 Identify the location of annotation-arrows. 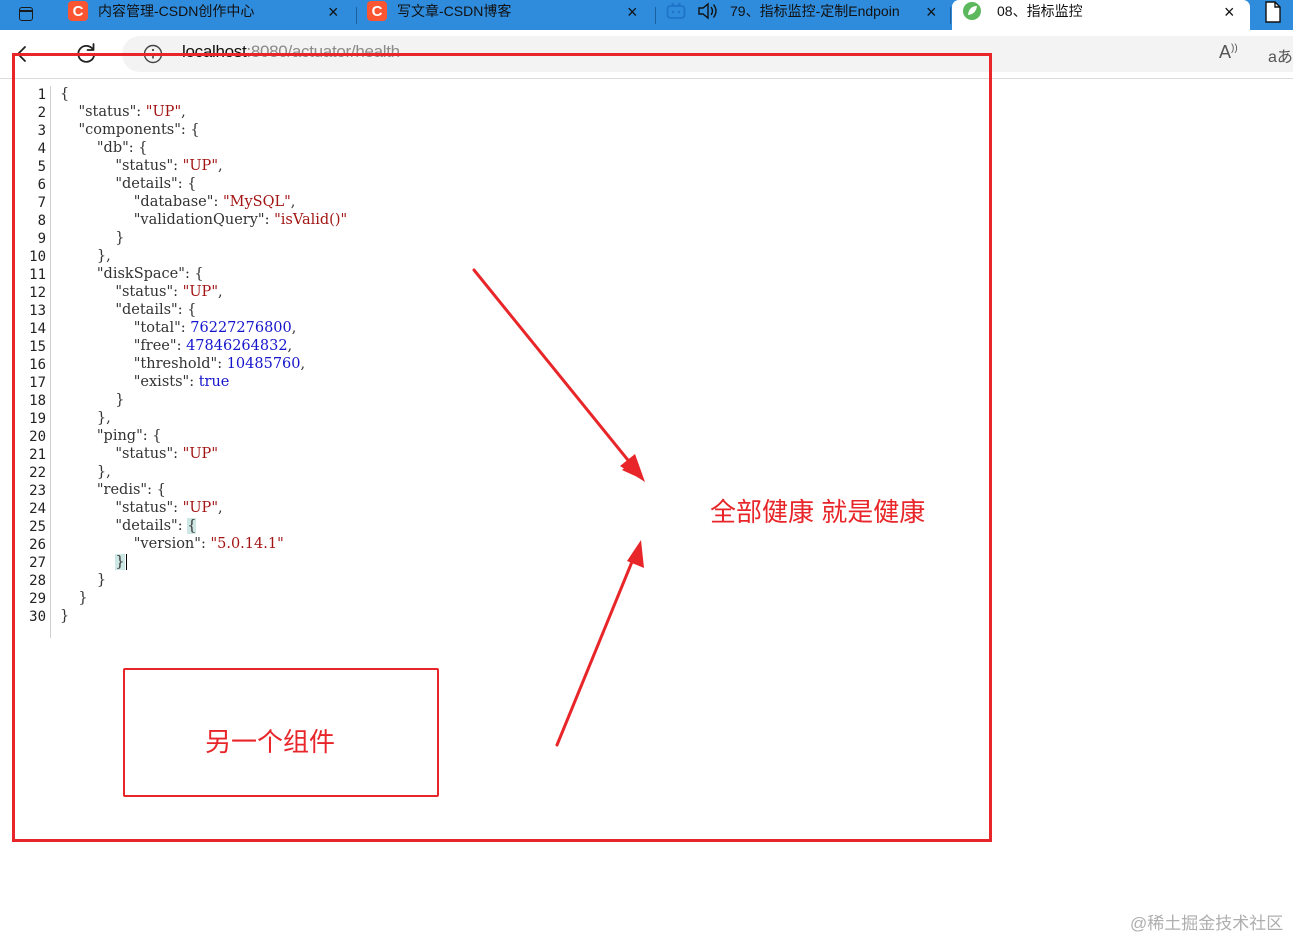
(558, 507).